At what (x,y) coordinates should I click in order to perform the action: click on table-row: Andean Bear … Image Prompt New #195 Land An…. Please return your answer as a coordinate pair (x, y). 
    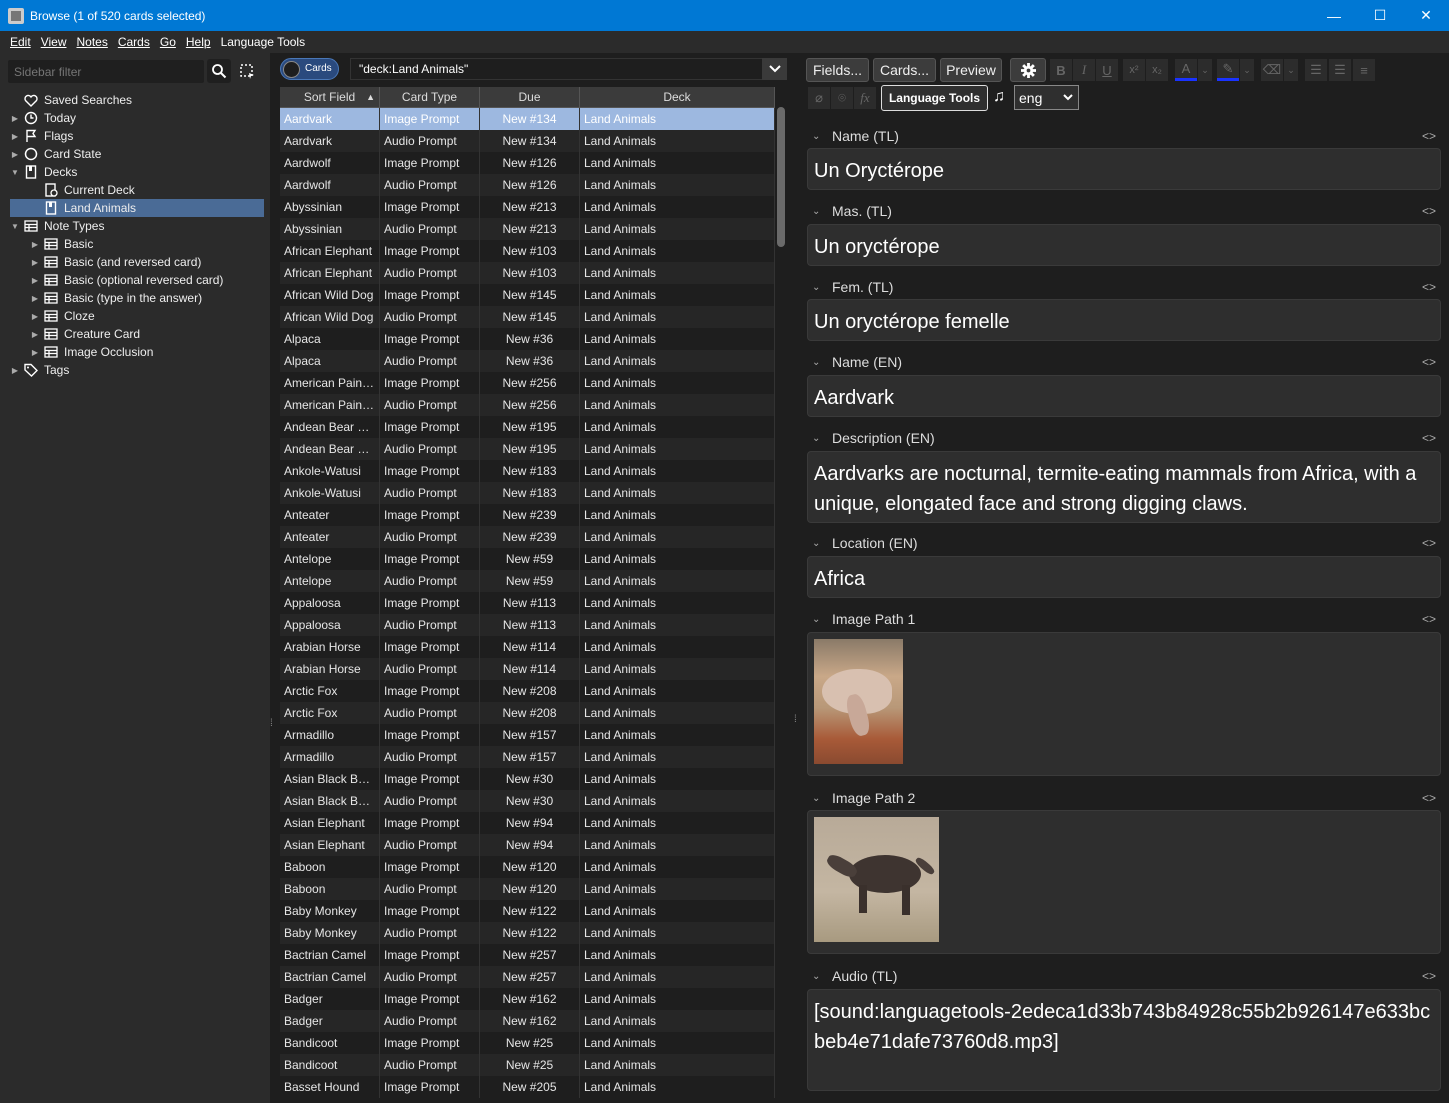
    Looking at the image, I should click on (527, 427).